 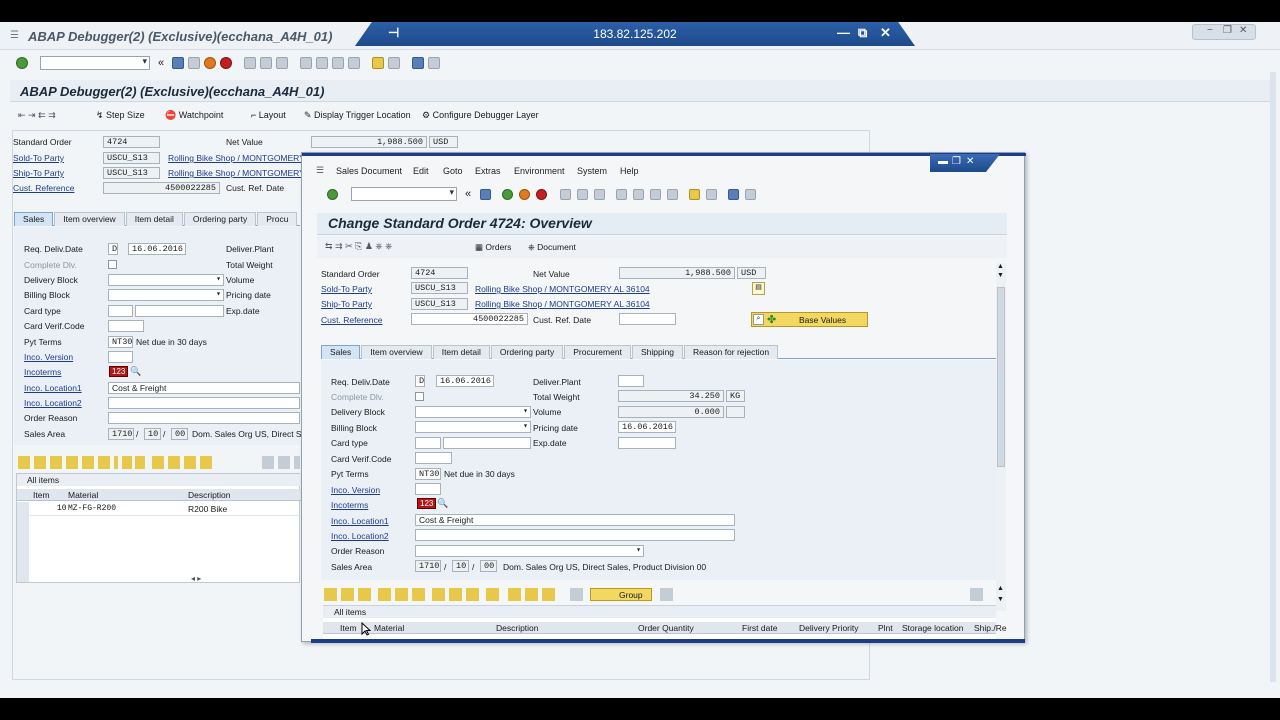 I want to click on bg-cust-ref-field: 4500022285, so click(x=161, y=188).